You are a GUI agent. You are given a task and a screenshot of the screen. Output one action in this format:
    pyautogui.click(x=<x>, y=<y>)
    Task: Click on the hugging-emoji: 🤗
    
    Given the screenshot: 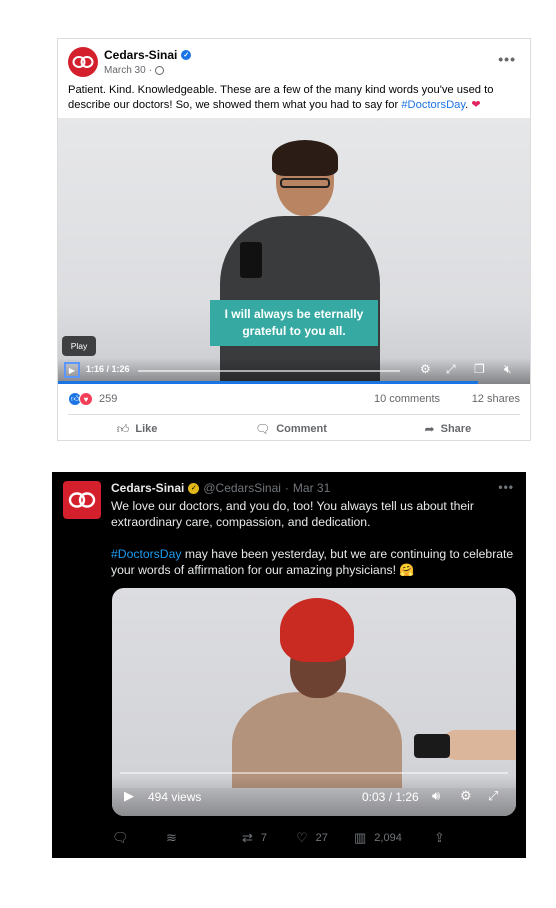 What is the action you would take?
    pyautogui.click(x=407, y=570)
    